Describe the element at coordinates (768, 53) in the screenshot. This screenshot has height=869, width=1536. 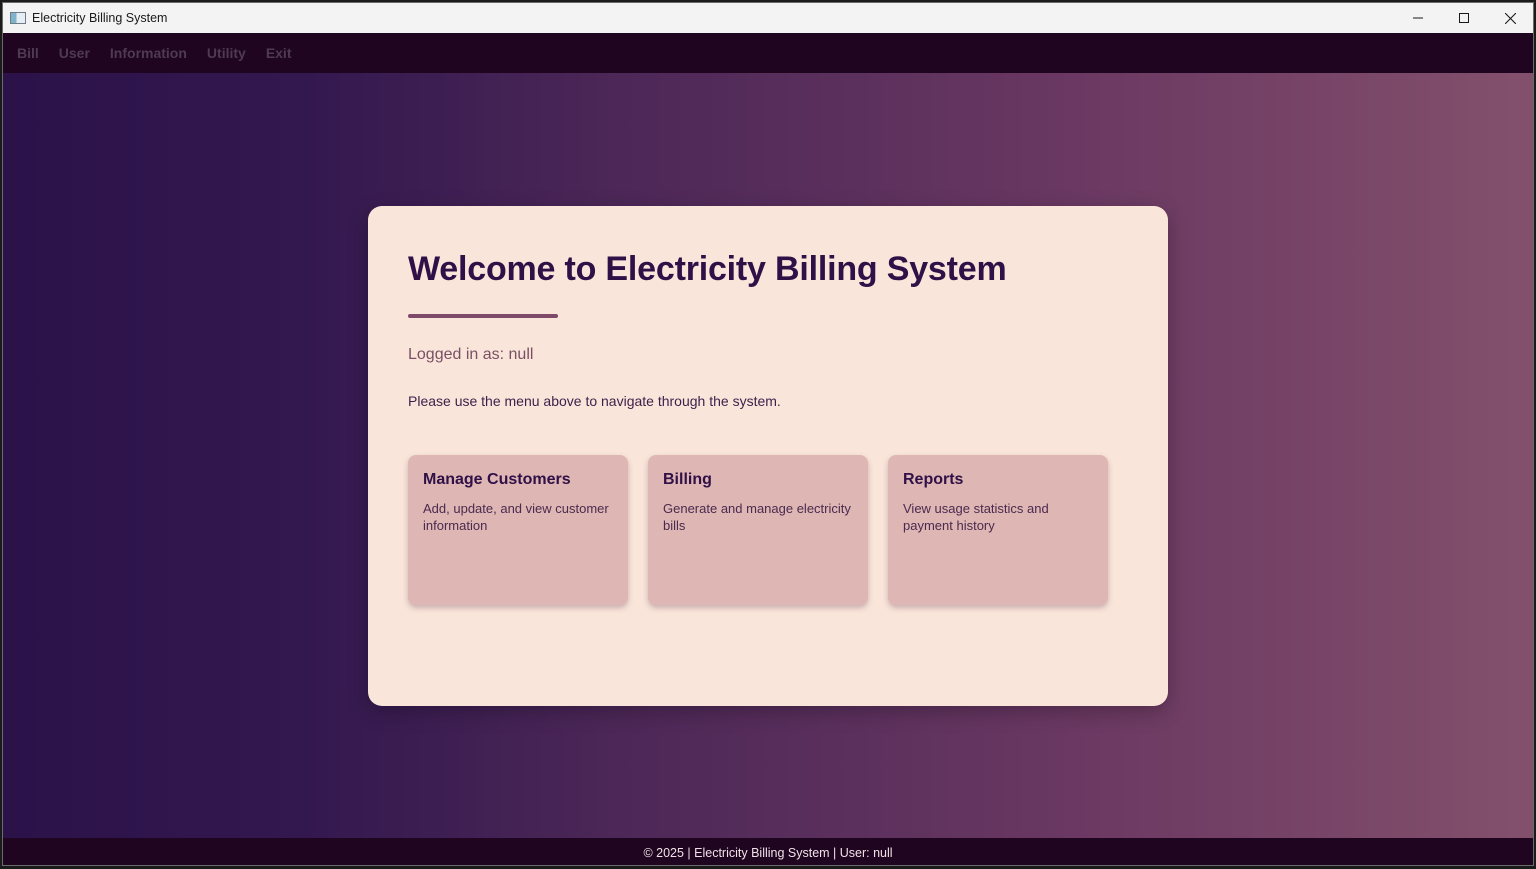
I see `menu-bar: Bill User Information Utility Exit` at that location.